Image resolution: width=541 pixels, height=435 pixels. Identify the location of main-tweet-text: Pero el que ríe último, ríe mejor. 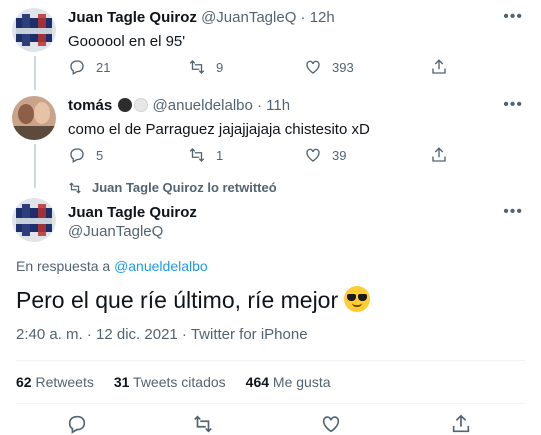
(193, 300).